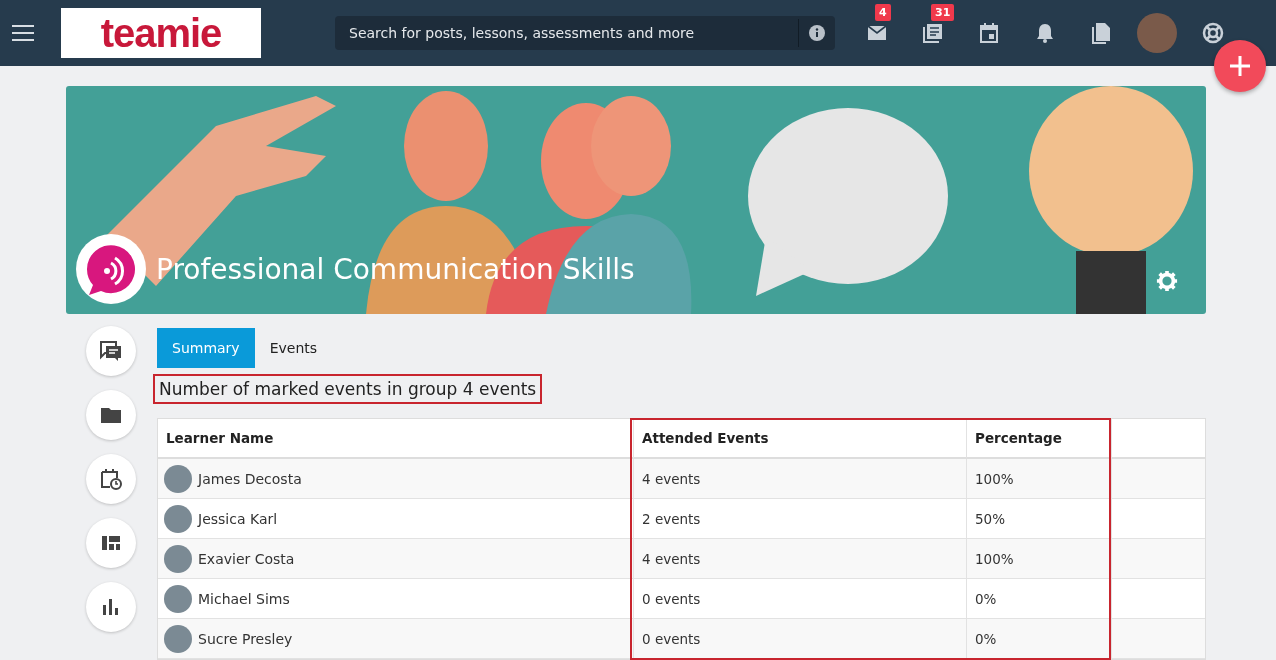  What do you see at coordinates (1167, 281) in the screenshot?
I see `settings-icon` at bounding box center [1167, 281].